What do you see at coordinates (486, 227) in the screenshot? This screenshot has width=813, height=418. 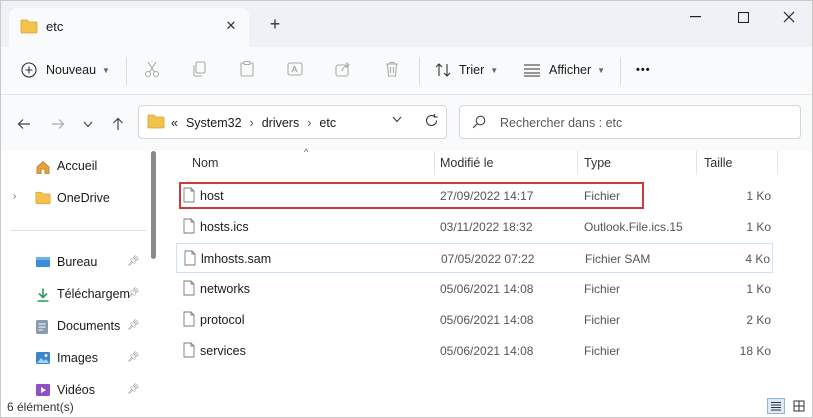 I see `file-modified: 03/11/2022 18:32` at bounding box center [486, 227].